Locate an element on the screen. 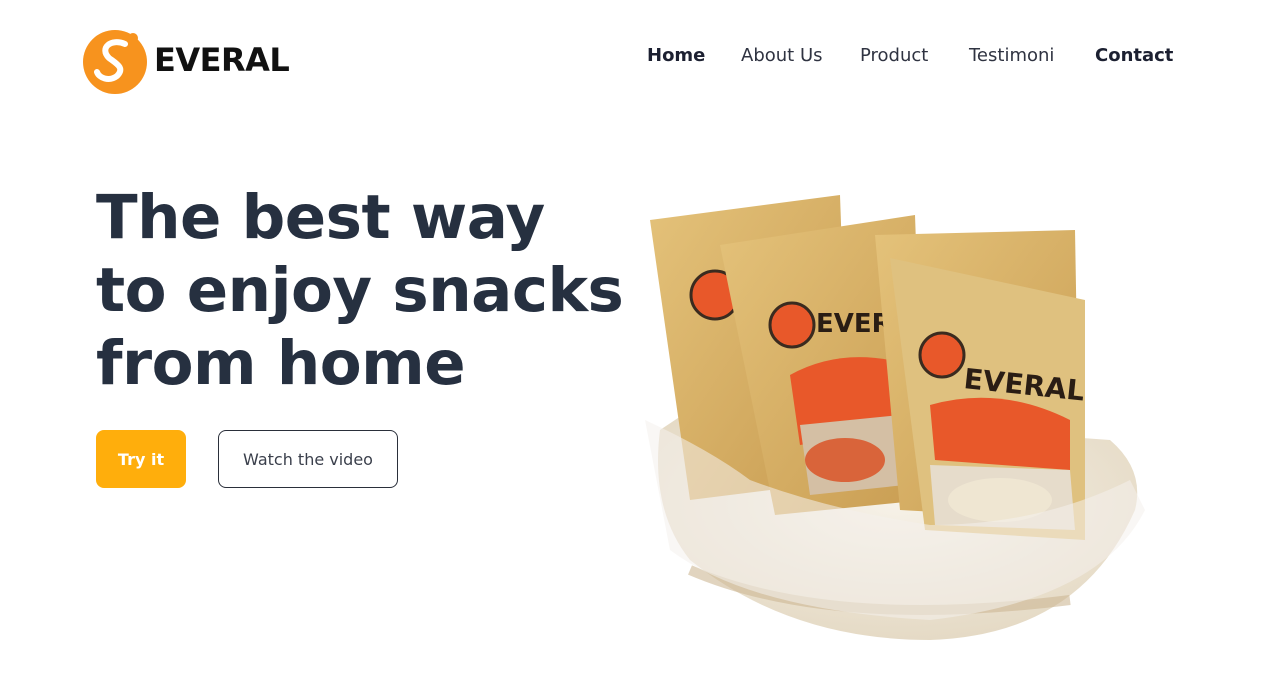  nav-item-about-us: About Us is located at coordinates (782, 56).